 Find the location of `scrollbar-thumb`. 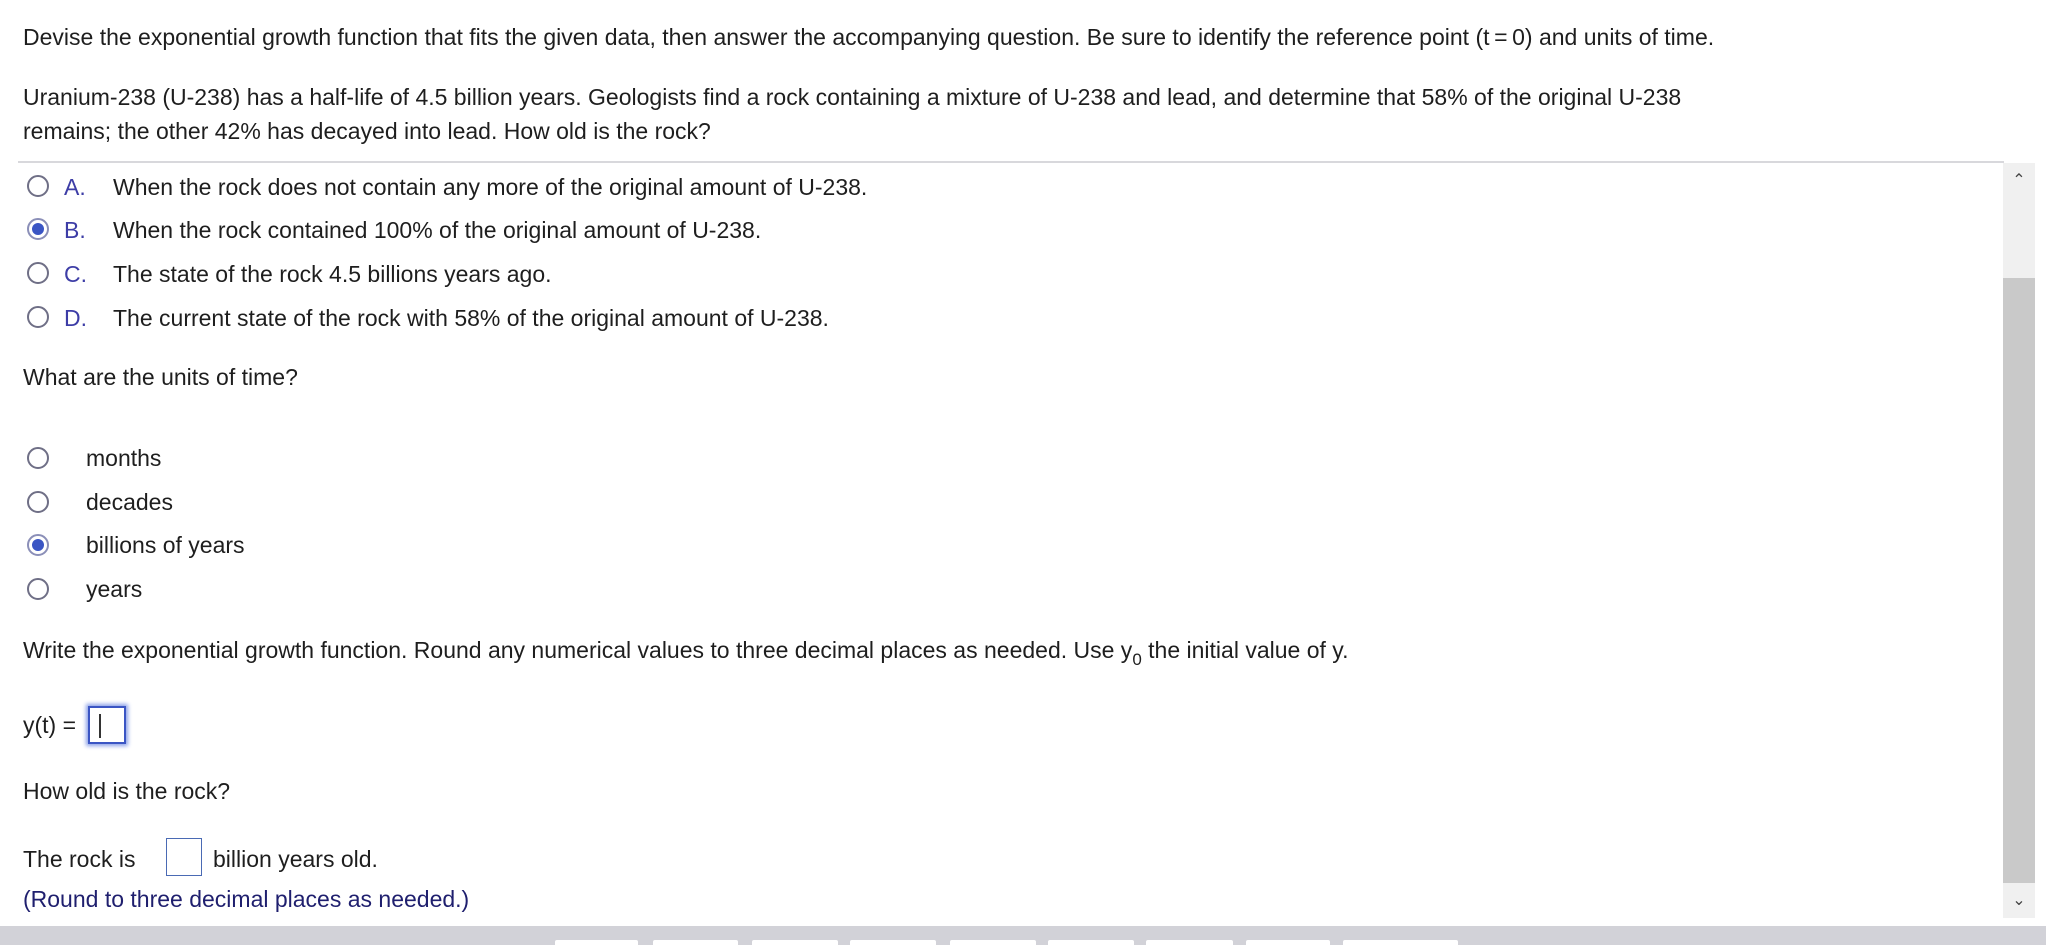

scrollbar-thumb is located at coordinates (2019, 580).